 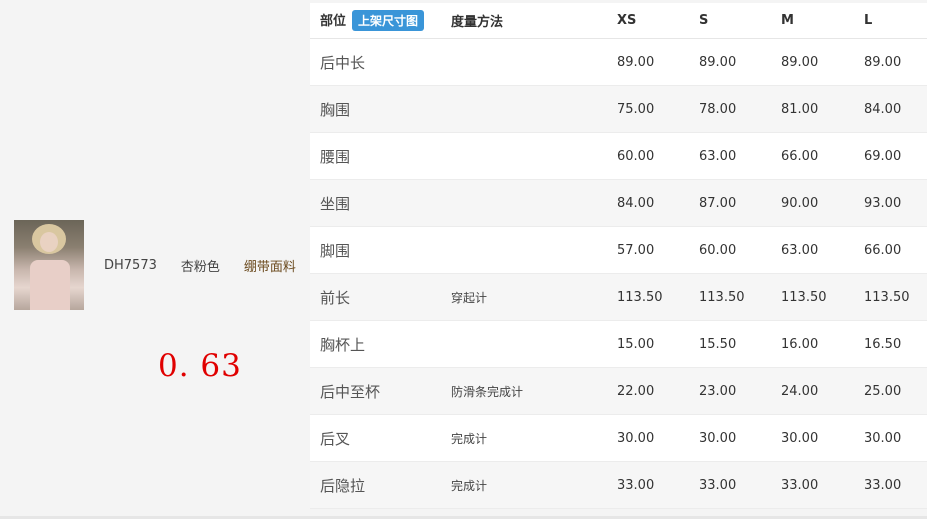 I want to click on table-header-row: 部位 上架尺寸图 度量方法 XS S M L, so click(x=618, y=21).